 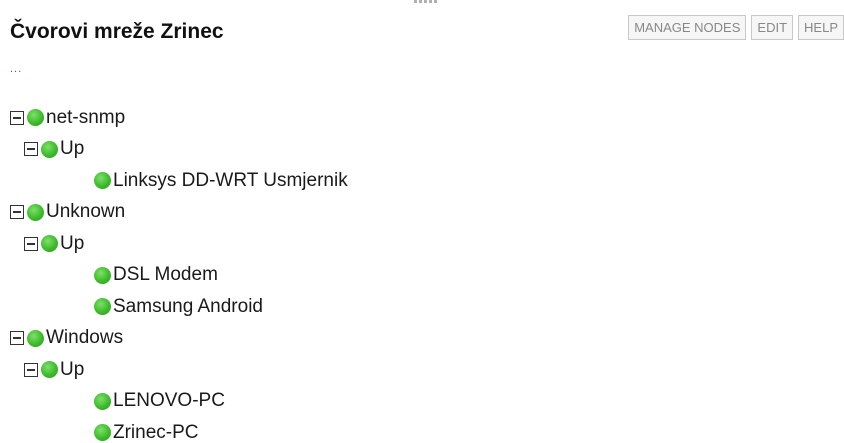 I want to click on tree-node: Samsung Android, so click(x=179, y=307).